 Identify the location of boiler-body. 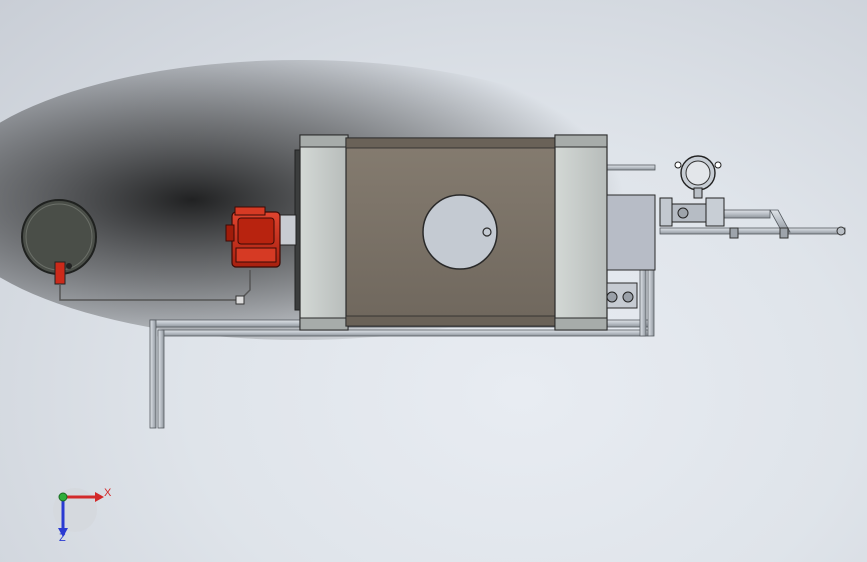
(451, 232).